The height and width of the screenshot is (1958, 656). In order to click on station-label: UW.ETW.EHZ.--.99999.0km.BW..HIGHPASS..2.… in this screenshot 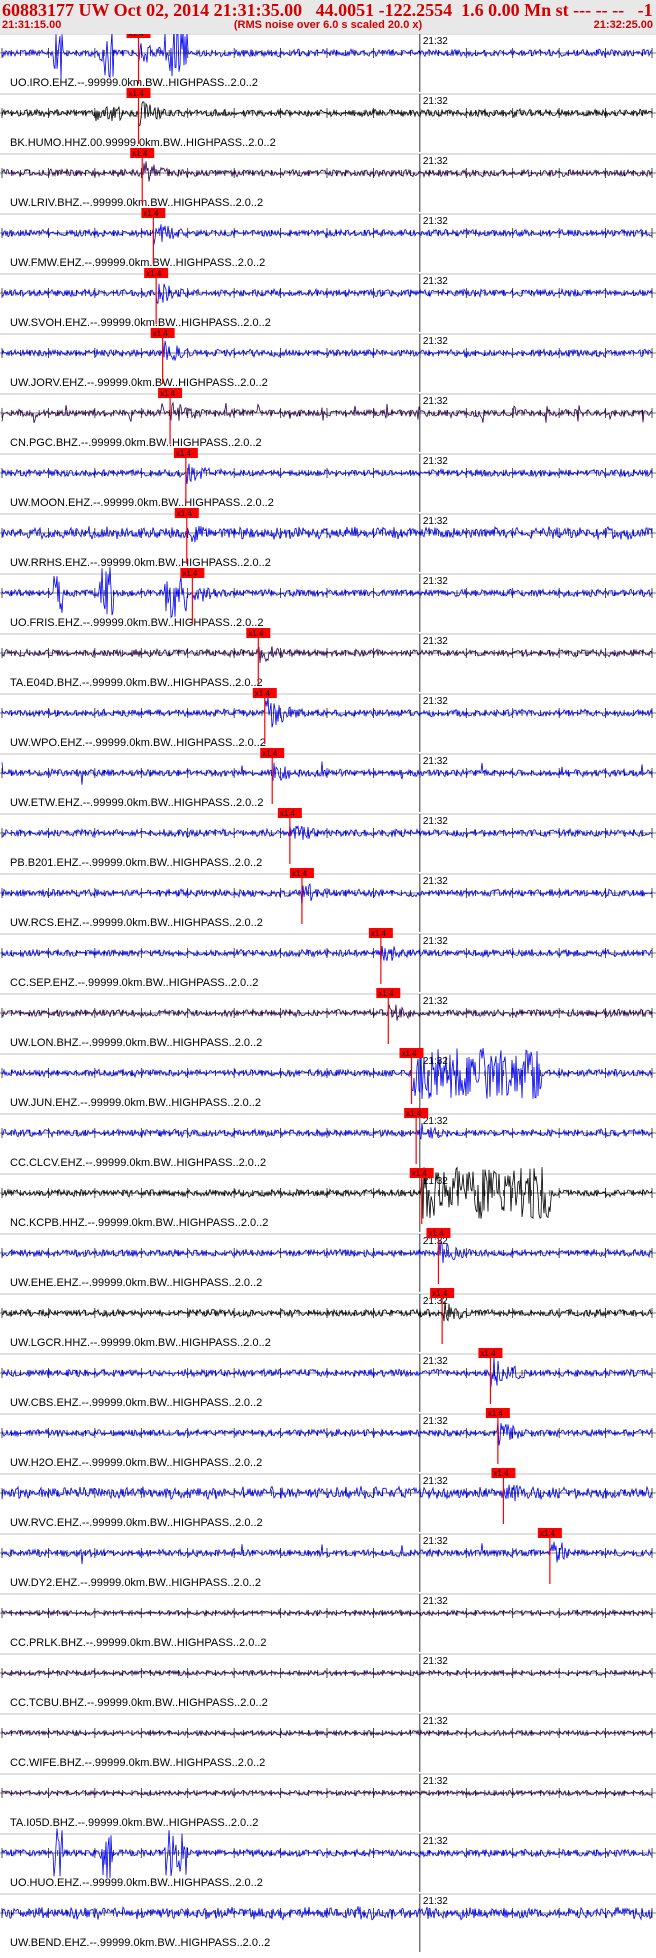, I will do `click(136, 803)`.